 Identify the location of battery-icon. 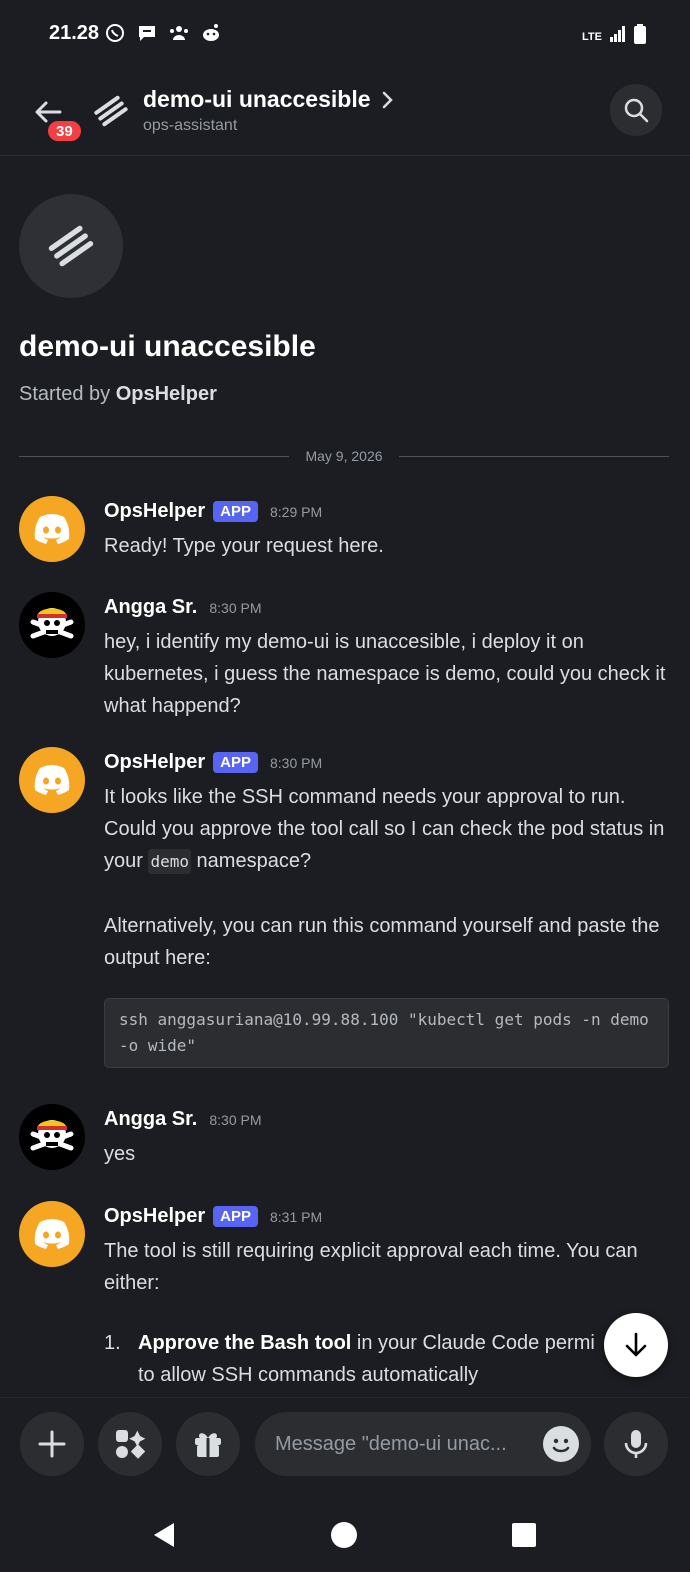
(640, 36).